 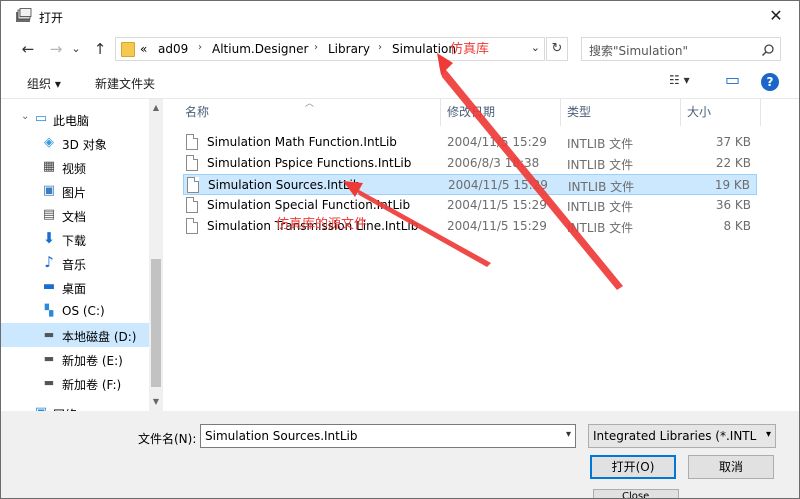 I want to click on sidebar-item-3d-objects: ◈ 3D 对象, so click(x=75, y=143).